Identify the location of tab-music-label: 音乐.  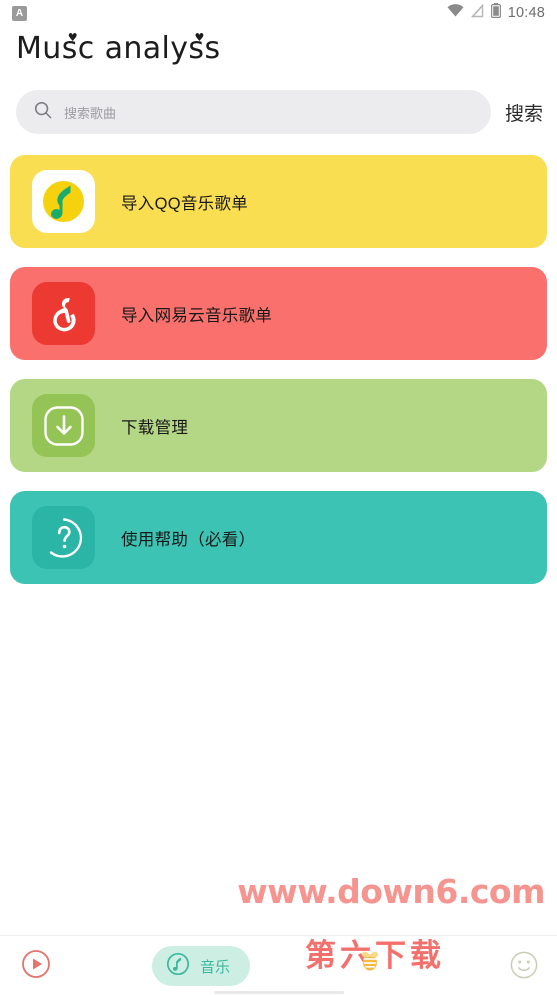
(215, 967).